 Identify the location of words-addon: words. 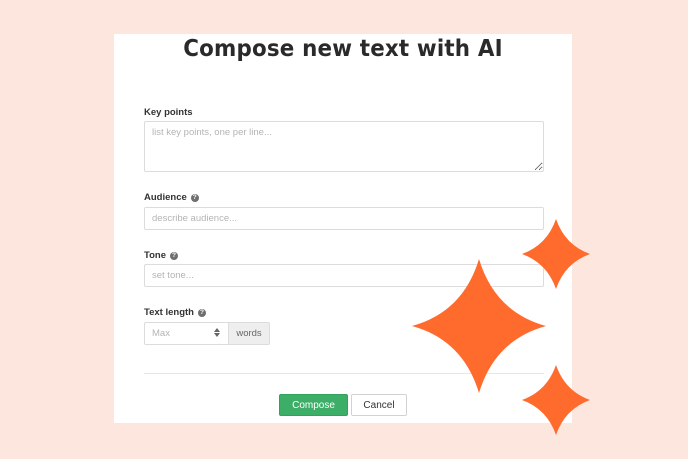
(249, 333).